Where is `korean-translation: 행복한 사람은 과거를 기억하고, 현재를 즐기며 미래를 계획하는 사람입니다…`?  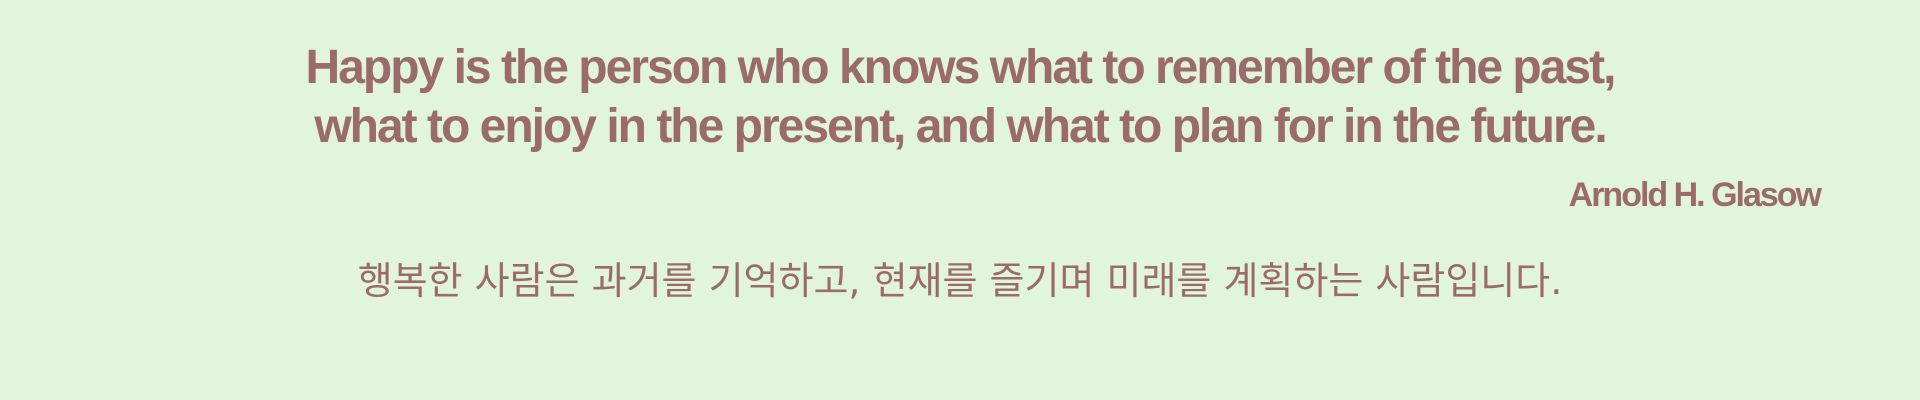
korean-translation: 행복한 사람은 과거를 기억하고, 현재를 즐기며 미래를 계획하는 사람입니다… is located at coordinates (960, 281).